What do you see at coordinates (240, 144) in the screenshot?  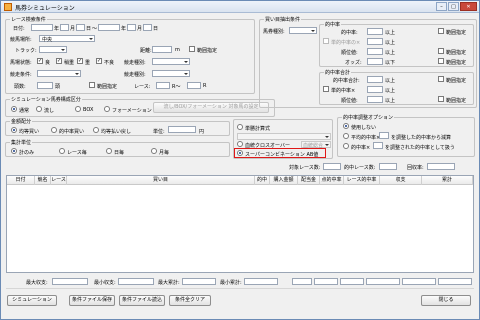 I see `calc-cross-radio` at bounding box center [240, 144].